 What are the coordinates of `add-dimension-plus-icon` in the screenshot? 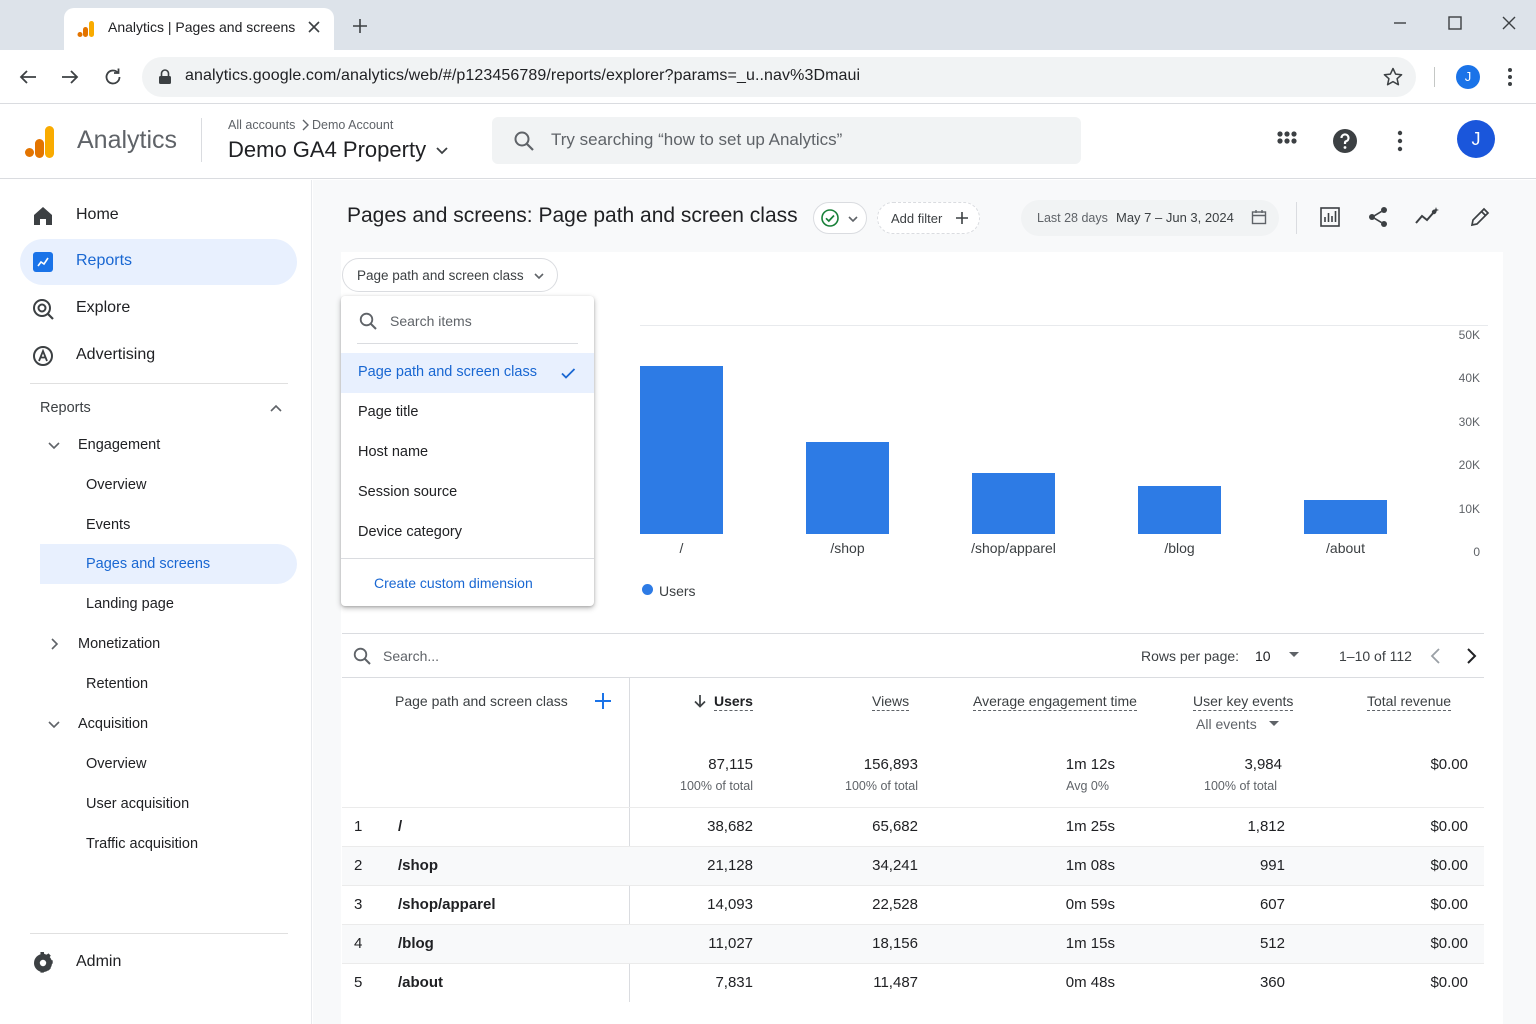 It's located at (603, 701).